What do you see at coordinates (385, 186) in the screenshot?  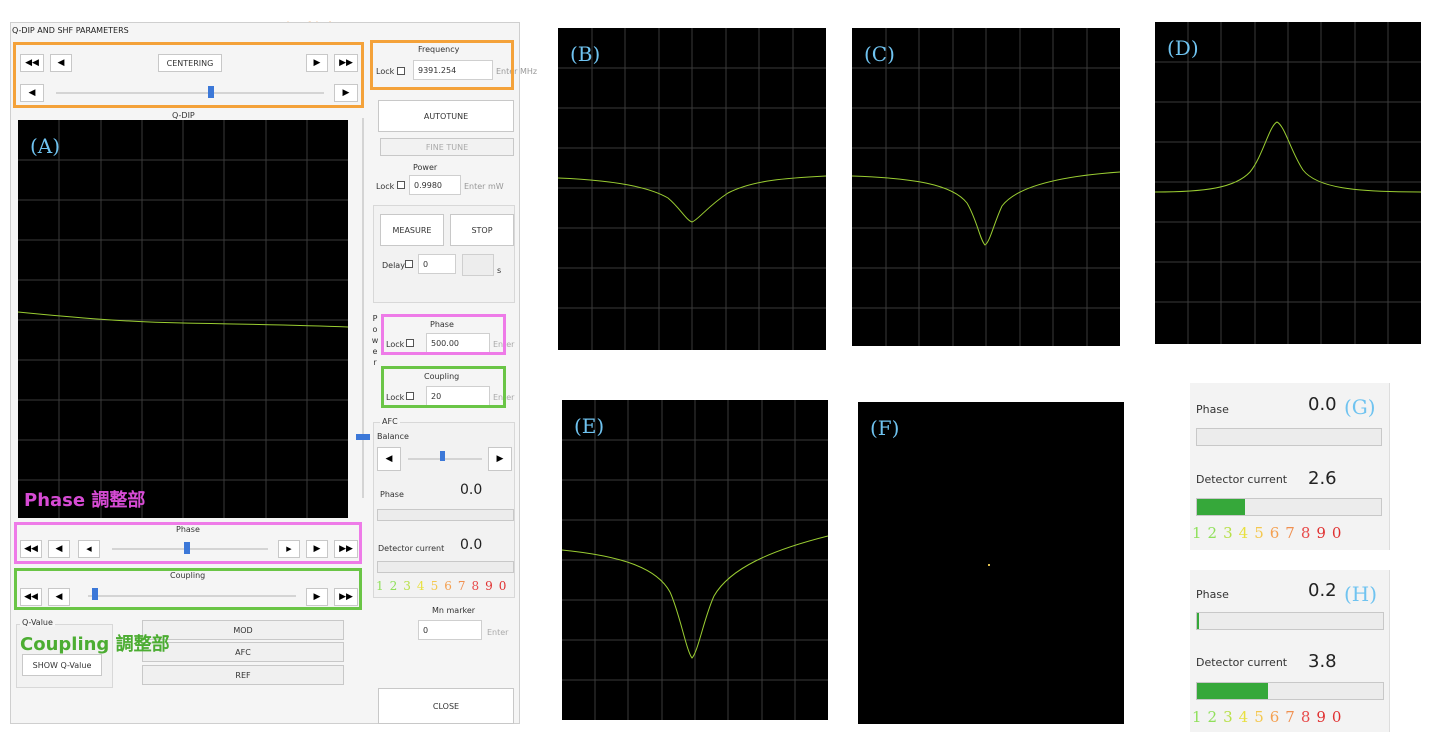 I see `power-lock-label: Lock` at bounding box center [385, 186].